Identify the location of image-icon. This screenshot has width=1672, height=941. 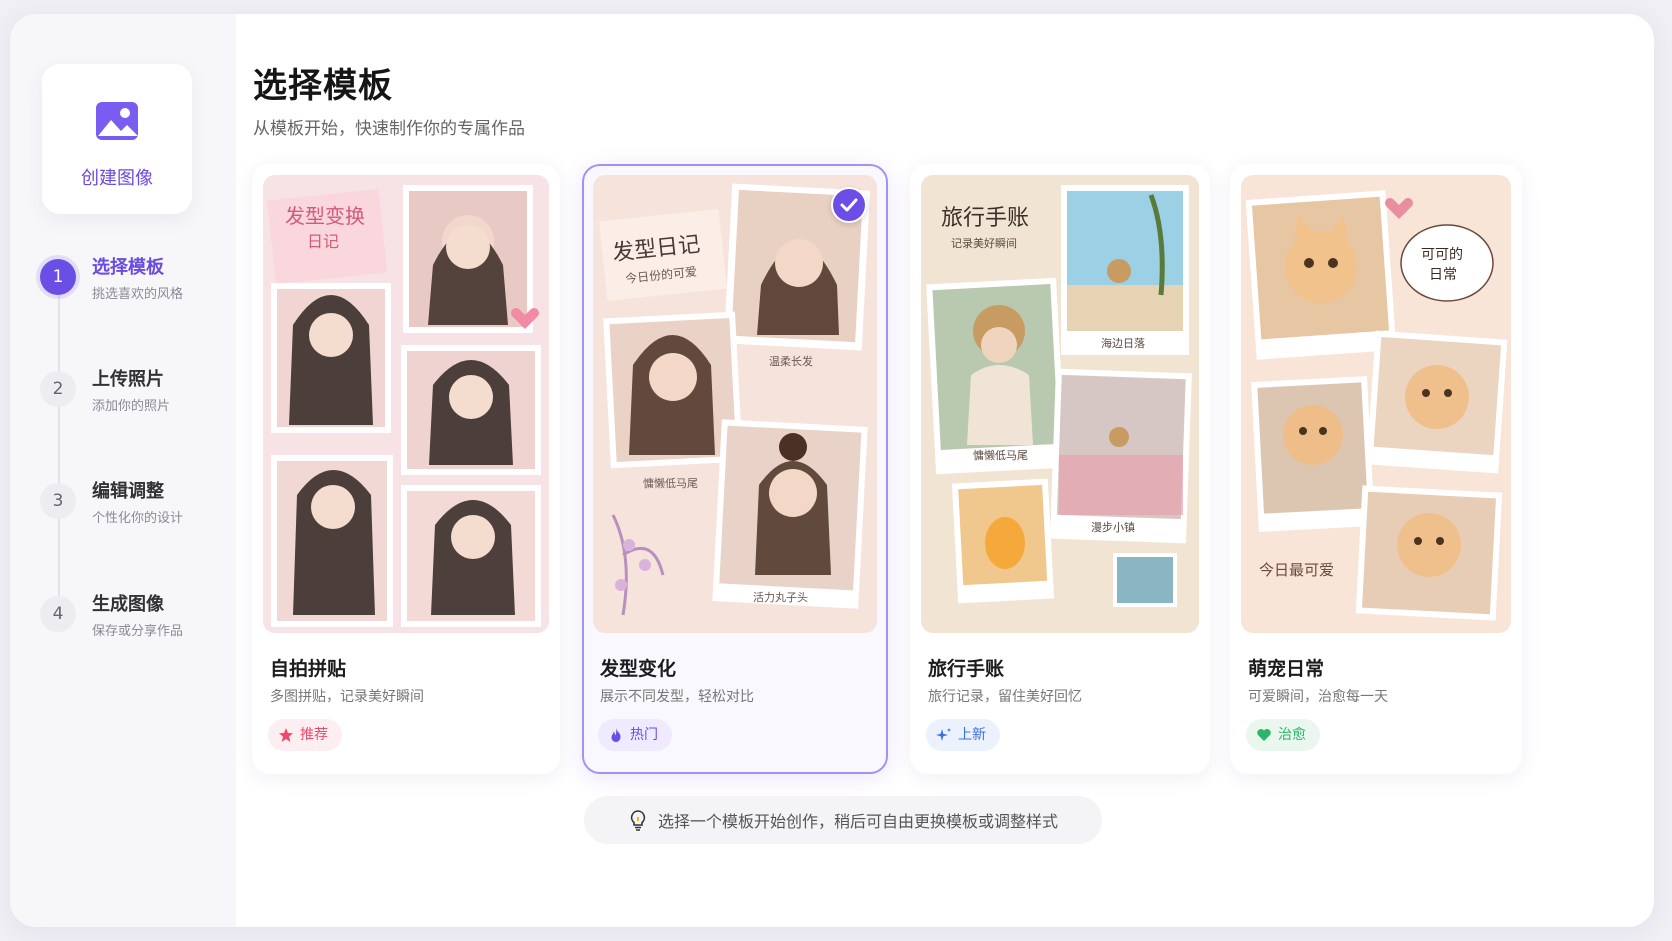
(117, 121).